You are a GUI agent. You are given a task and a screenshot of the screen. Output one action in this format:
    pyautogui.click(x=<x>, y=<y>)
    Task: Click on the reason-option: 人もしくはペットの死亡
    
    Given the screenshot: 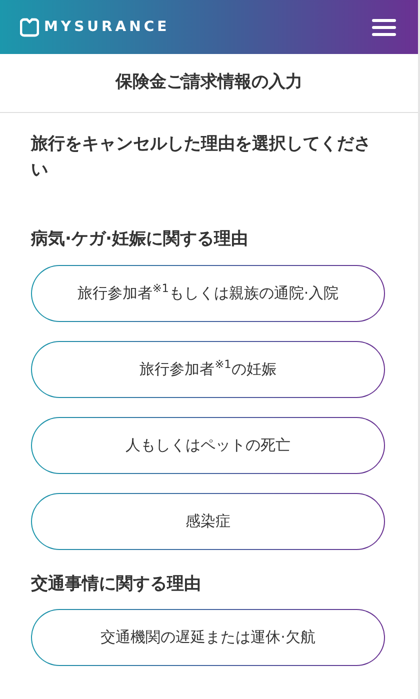 What is the action you would take?
    pyautogui.click(x=208, y=445)
    